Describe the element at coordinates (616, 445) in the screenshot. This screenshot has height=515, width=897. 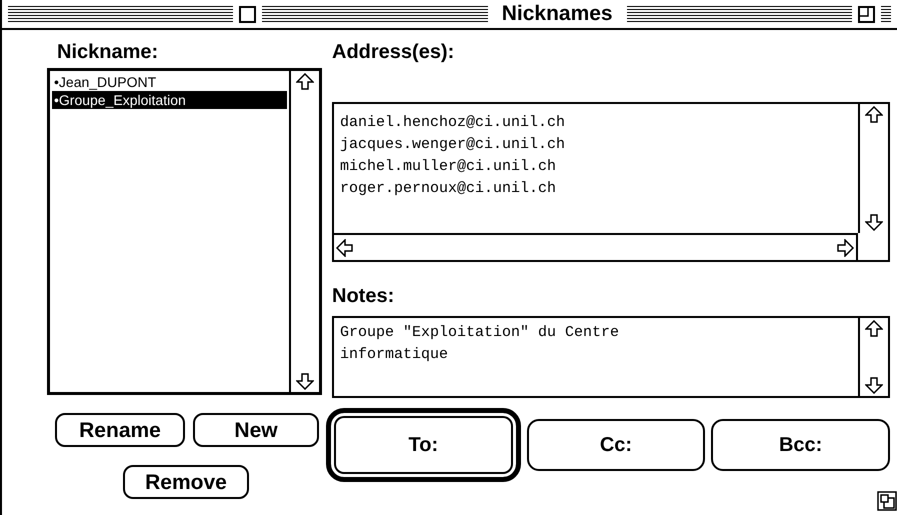
I see `push-button: Cc:` at that location.